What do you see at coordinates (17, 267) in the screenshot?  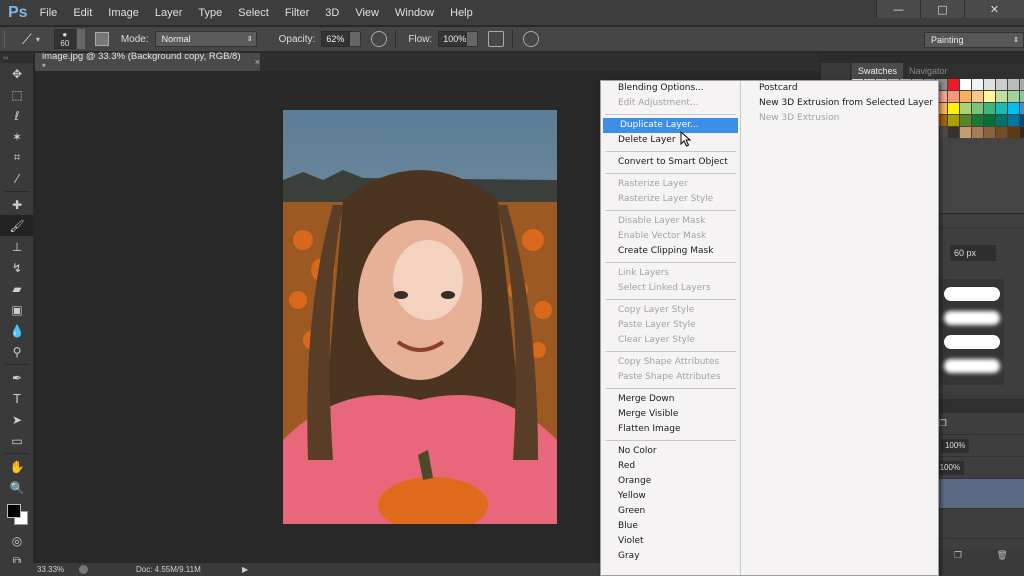 I see `history-brush-tool: ↯` at bounding box center [17, 267].